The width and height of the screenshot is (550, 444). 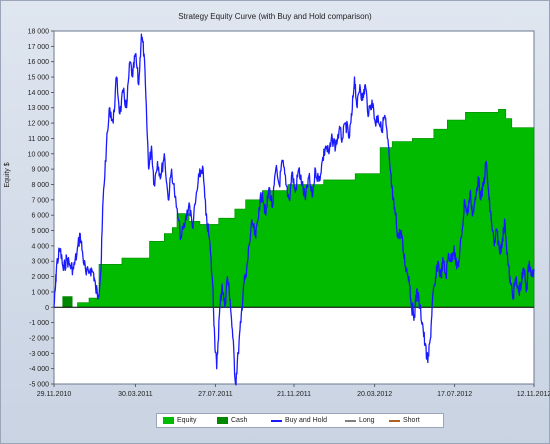 I want to click on y-tick-label: 8 000, so click(x=40, y=185).